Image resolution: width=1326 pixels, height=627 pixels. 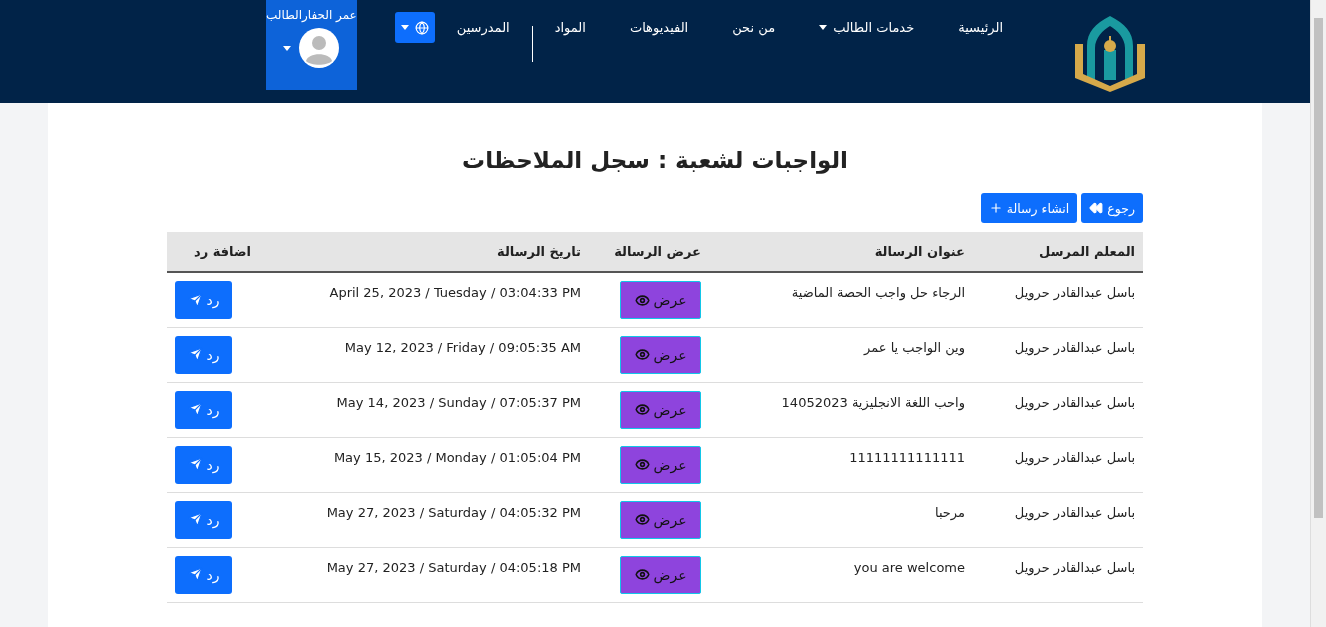 What do you see at coordinates (458, 402) in the screenshot?
I see `message-date: May 14, 2023 / Sunday / 07:05:37 PM` at bounding box center [458, 402].